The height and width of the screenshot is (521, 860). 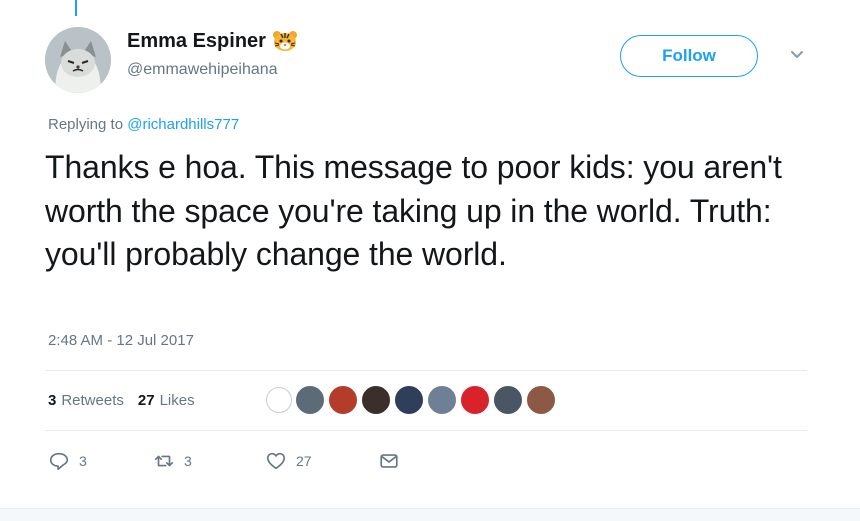 I want to click on reply-mention-link: @richardhills777, so click(x=183, y=124).